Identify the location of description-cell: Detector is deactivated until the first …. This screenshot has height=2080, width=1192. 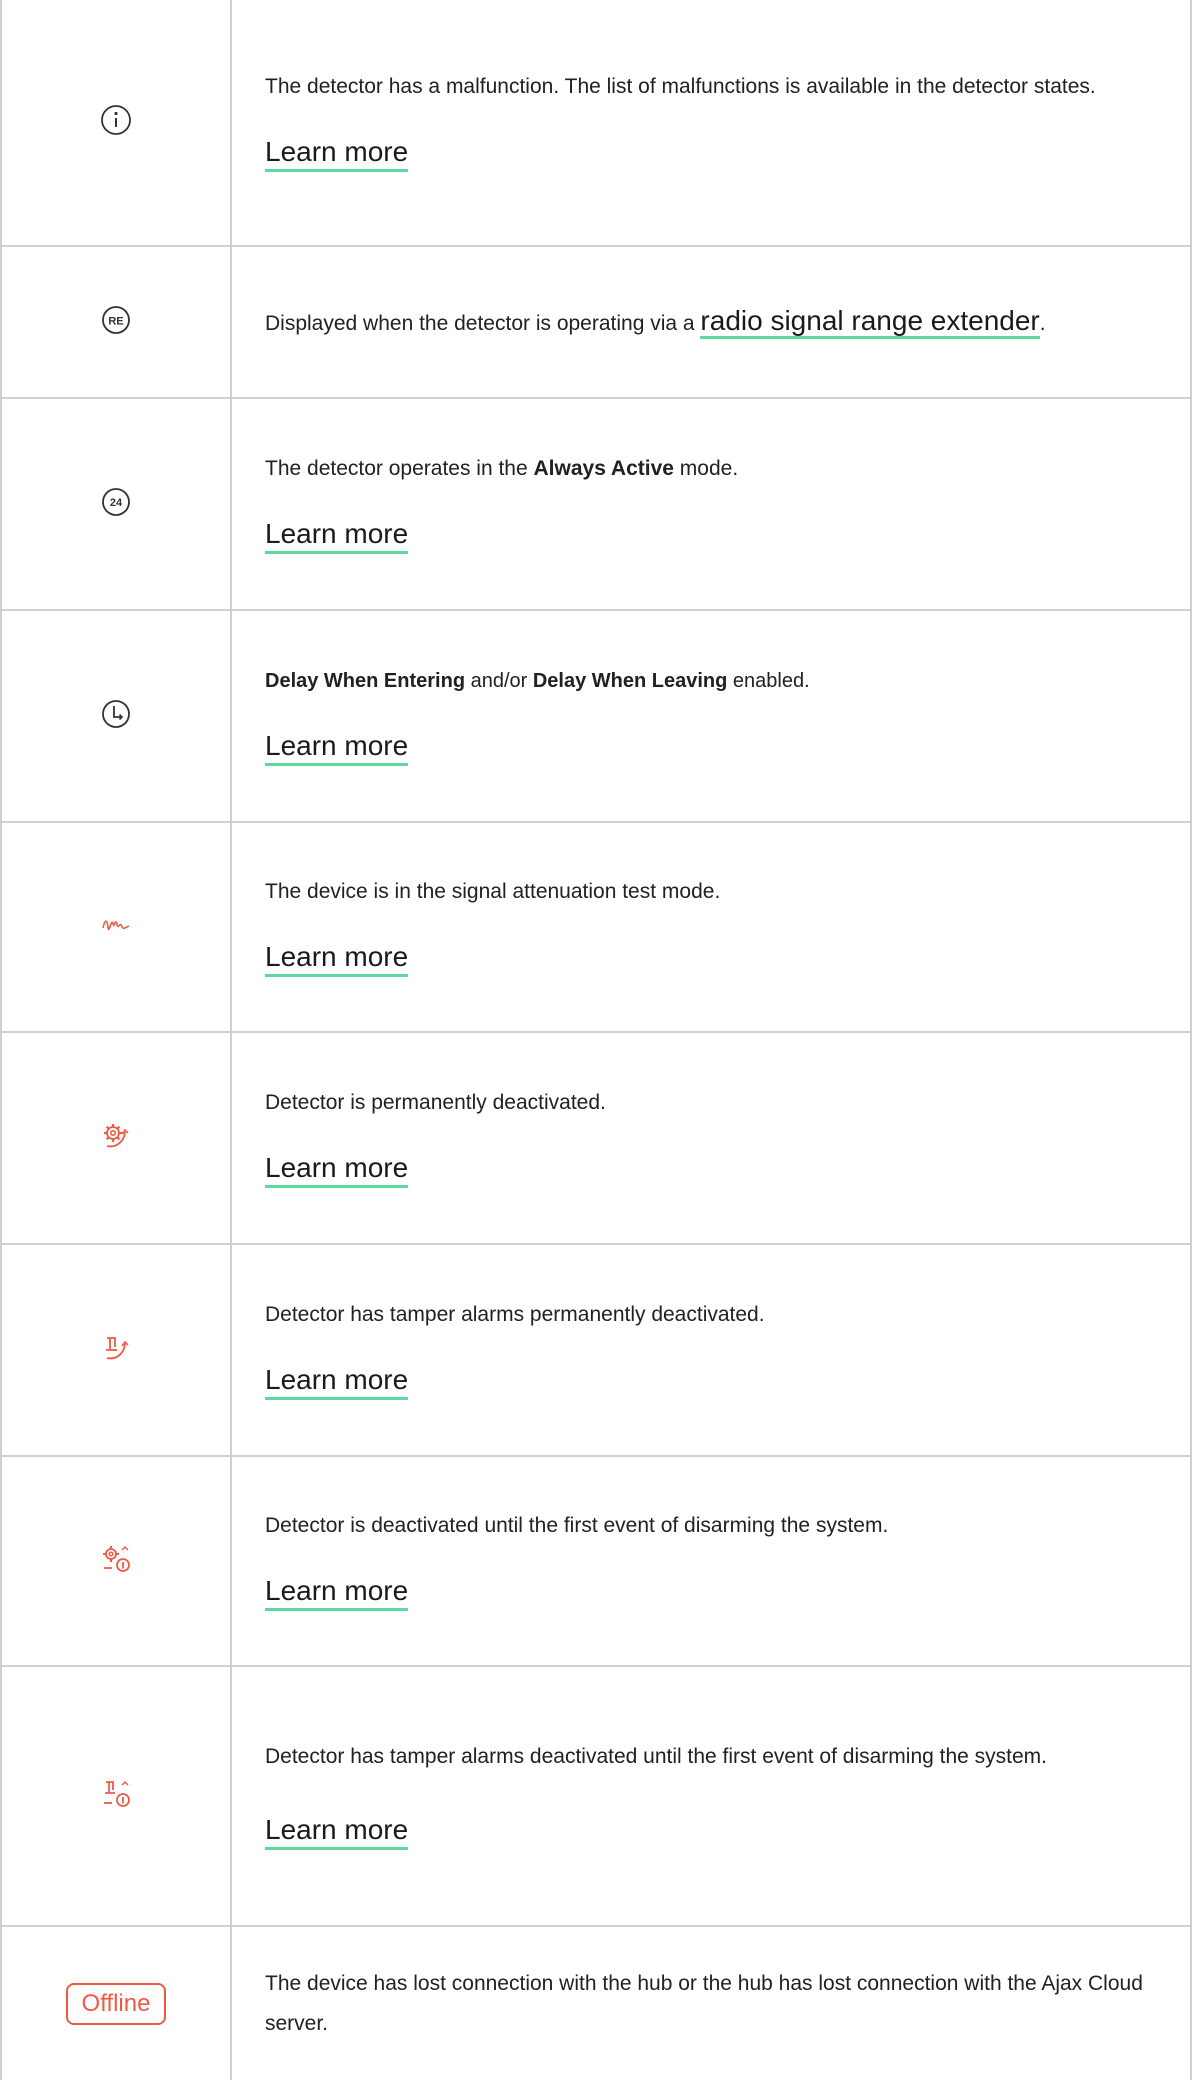
(711, 1561).